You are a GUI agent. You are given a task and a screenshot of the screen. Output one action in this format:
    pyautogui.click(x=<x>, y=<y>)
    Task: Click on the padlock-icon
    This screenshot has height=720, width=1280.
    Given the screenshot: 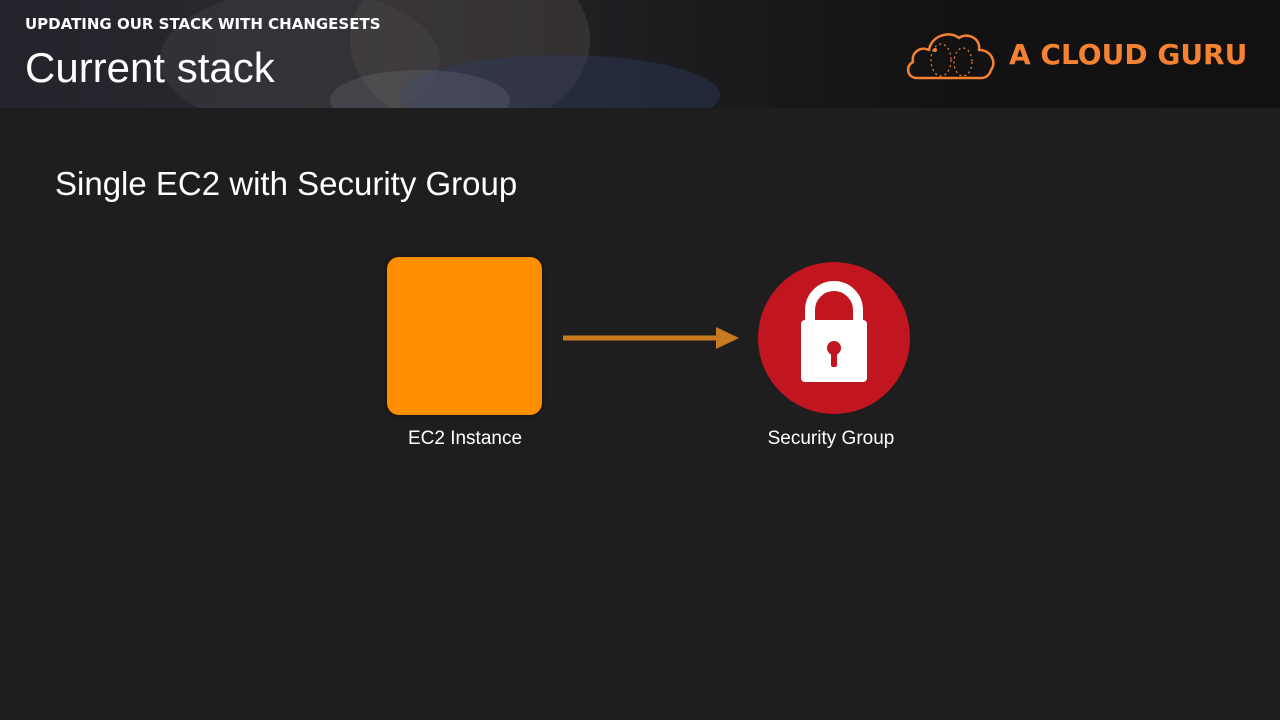 What is the action you would take?
    pyautogui.click(x=834, y=331)
    